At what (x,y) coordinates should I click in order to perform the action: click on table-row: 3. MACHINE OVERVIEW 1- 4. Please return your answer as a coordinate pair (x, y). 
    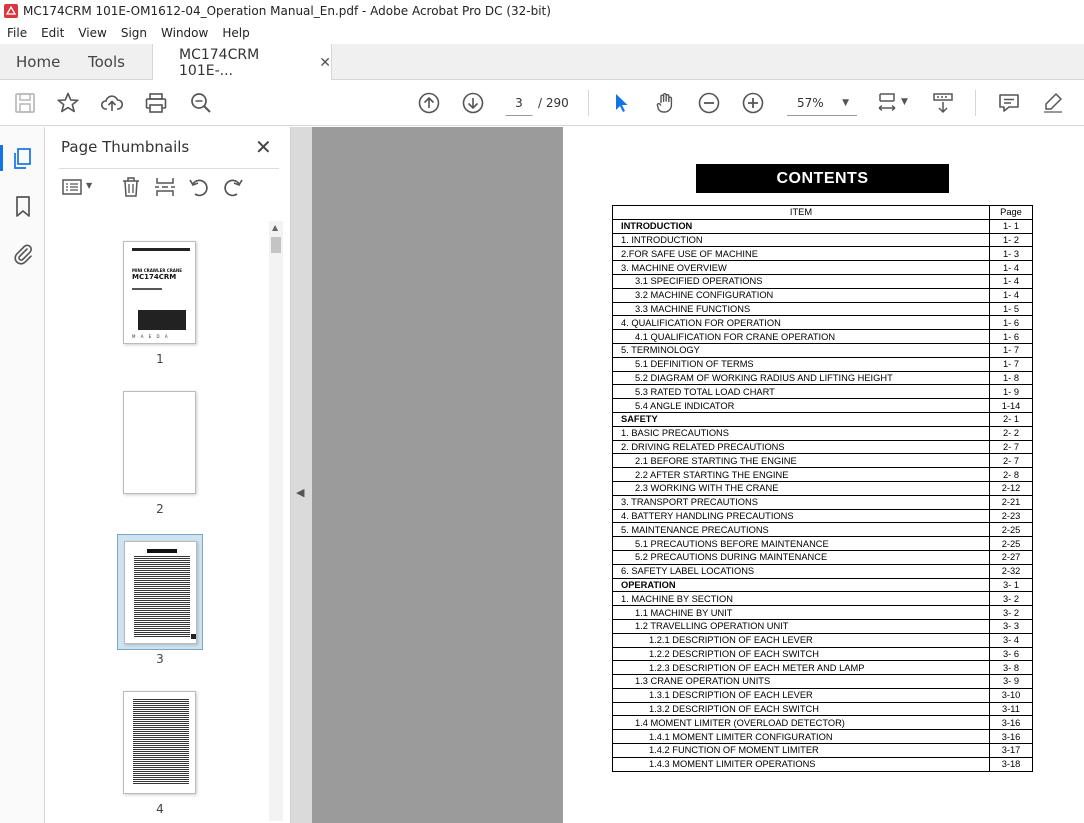
    Looking at the image, I should click on (822, 267).